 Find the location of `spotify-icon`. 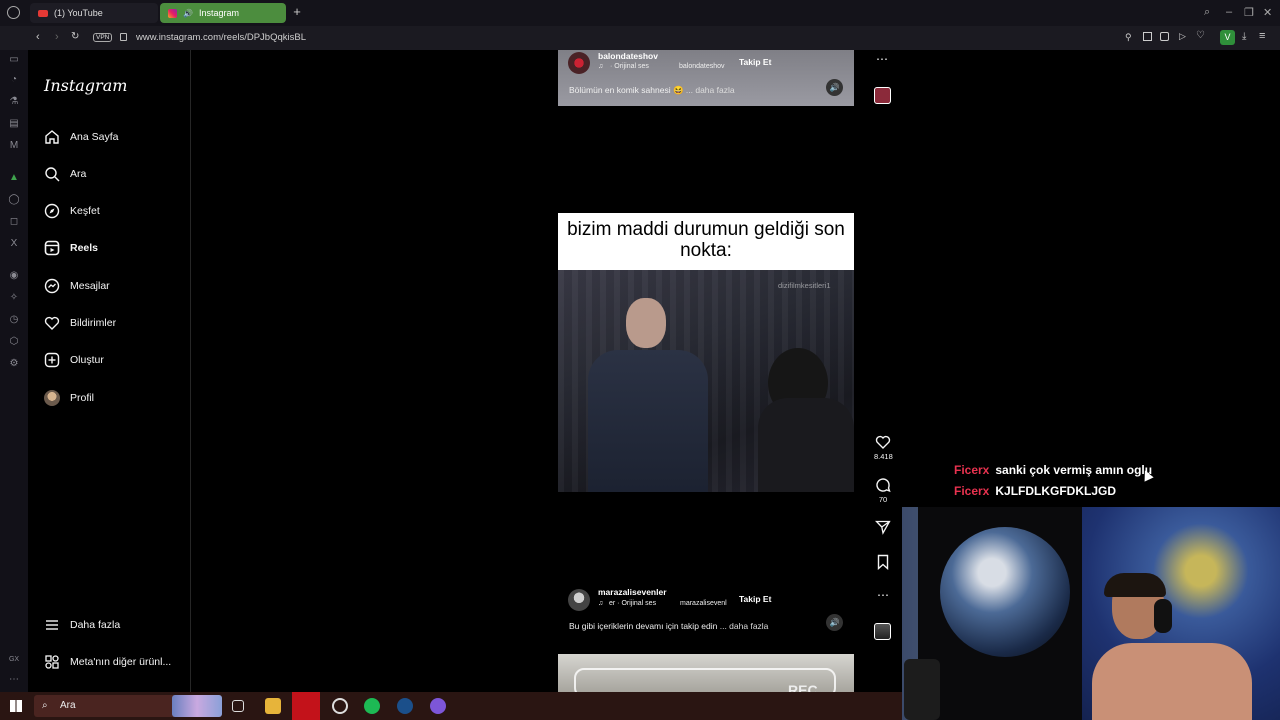

spotify-icon is located at coordinates (372, 706).